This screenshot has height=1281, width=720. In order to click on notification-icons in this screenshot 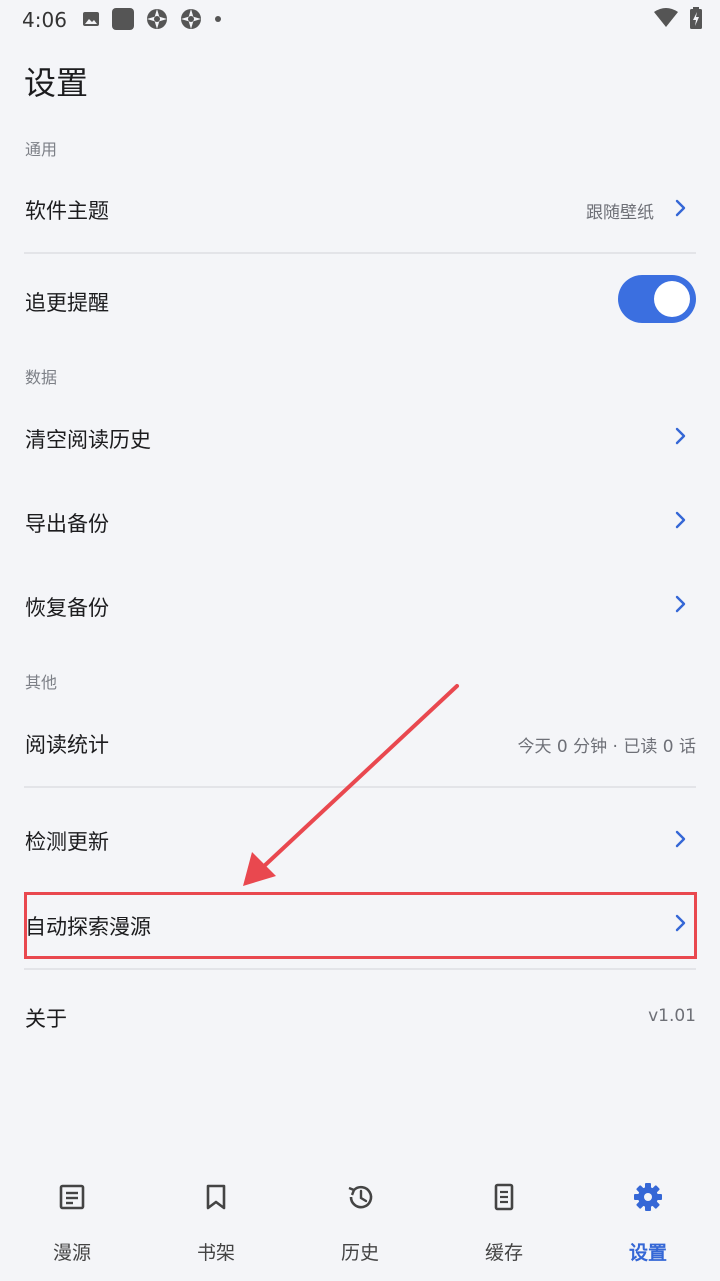, I will do `click(152, 19)`.